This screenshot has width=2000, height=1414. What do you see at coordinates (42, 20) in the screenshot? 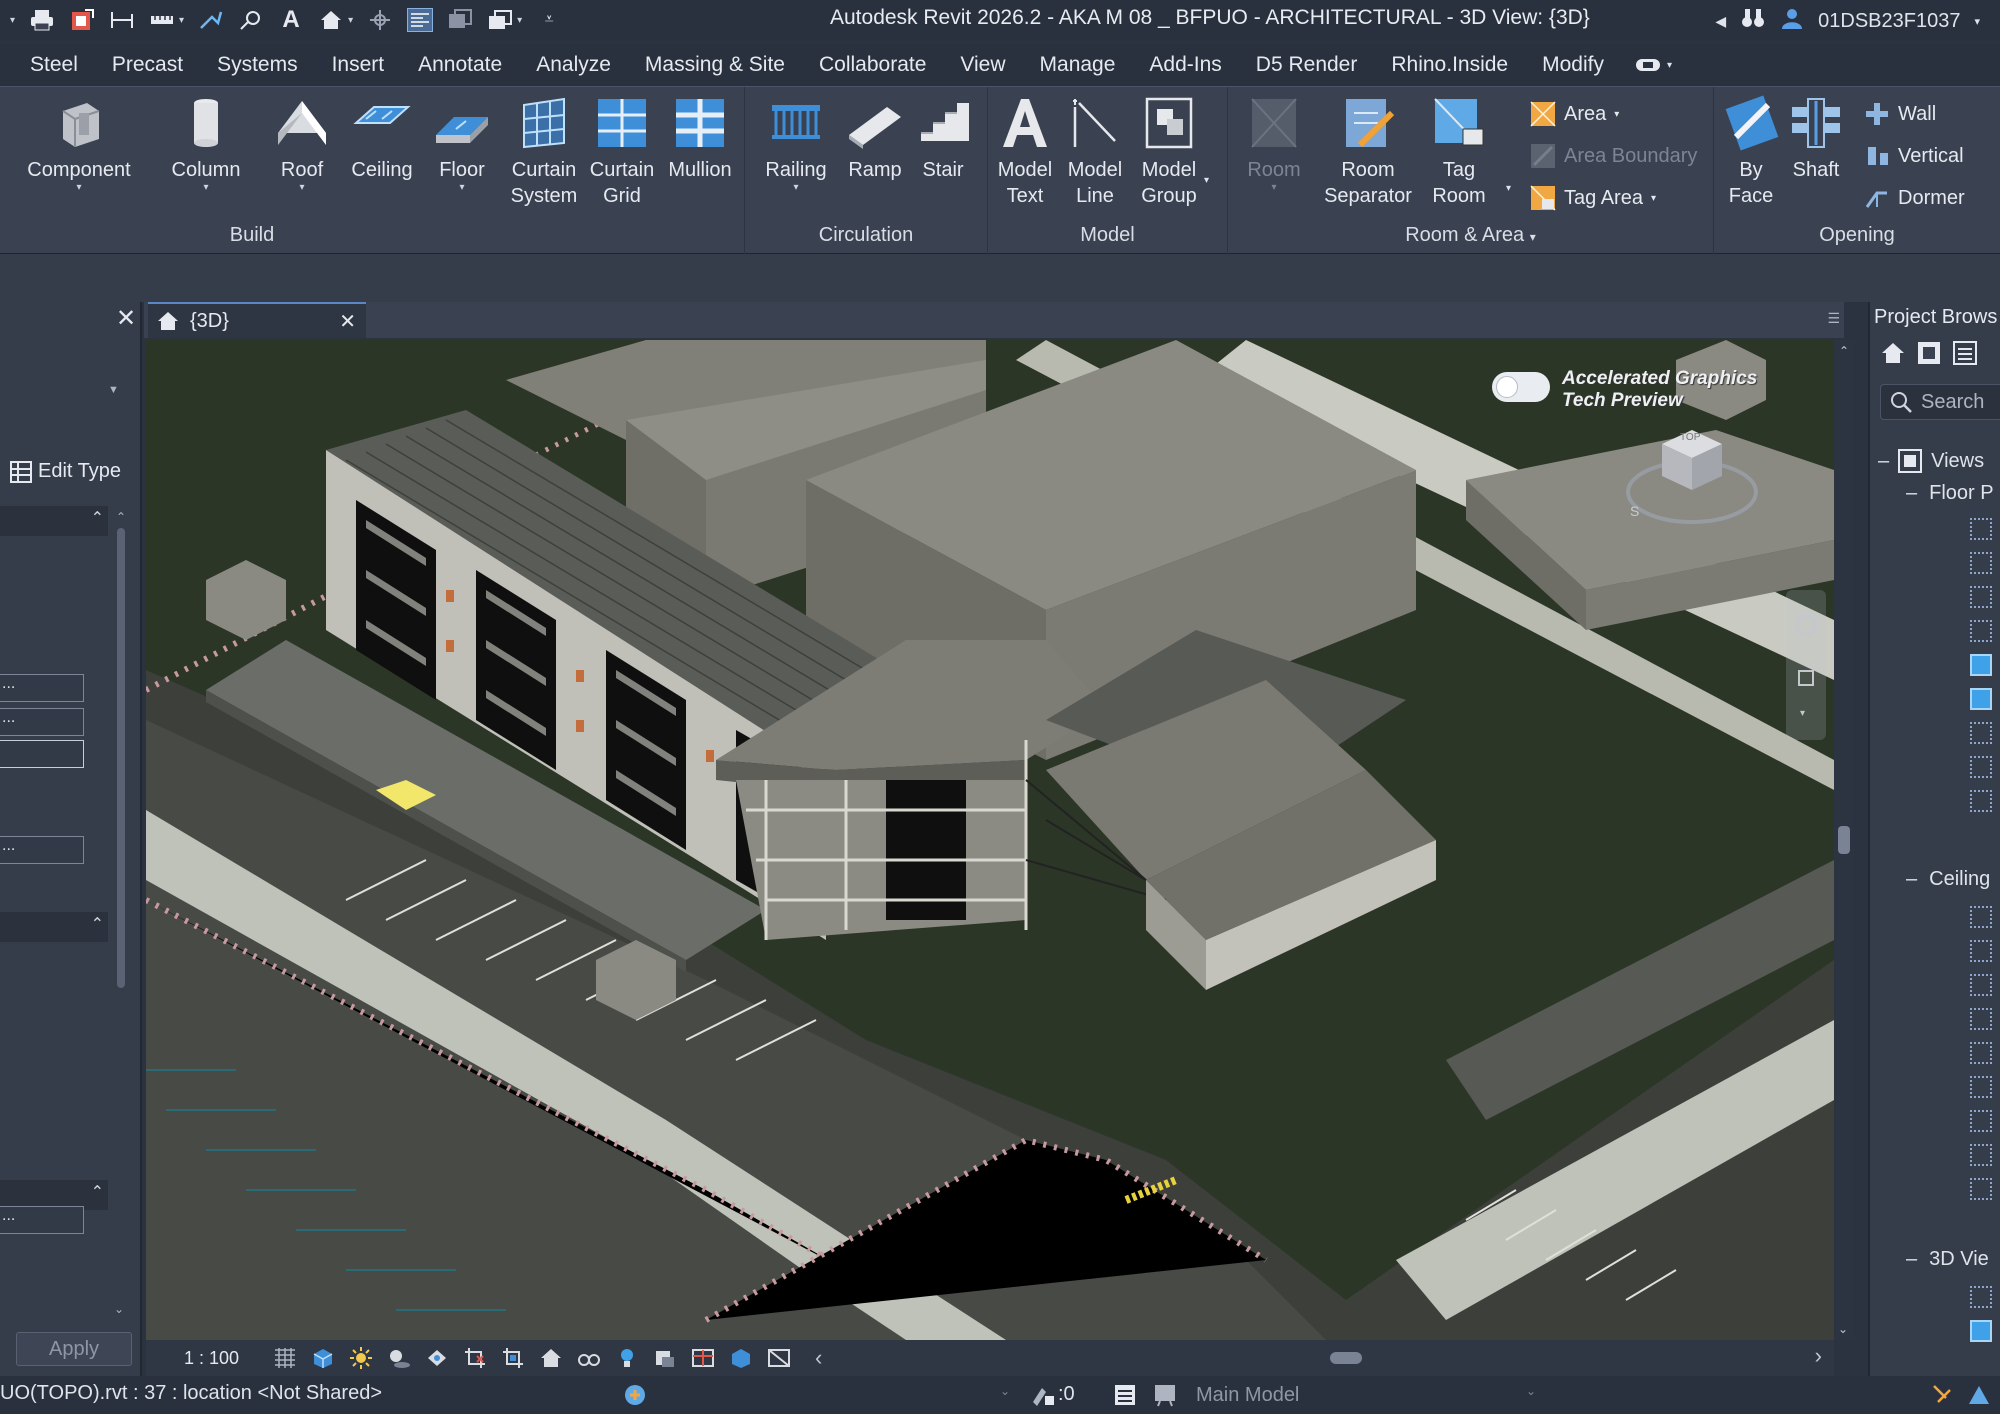
I see `print-icon` at bounding box center [42, 20].